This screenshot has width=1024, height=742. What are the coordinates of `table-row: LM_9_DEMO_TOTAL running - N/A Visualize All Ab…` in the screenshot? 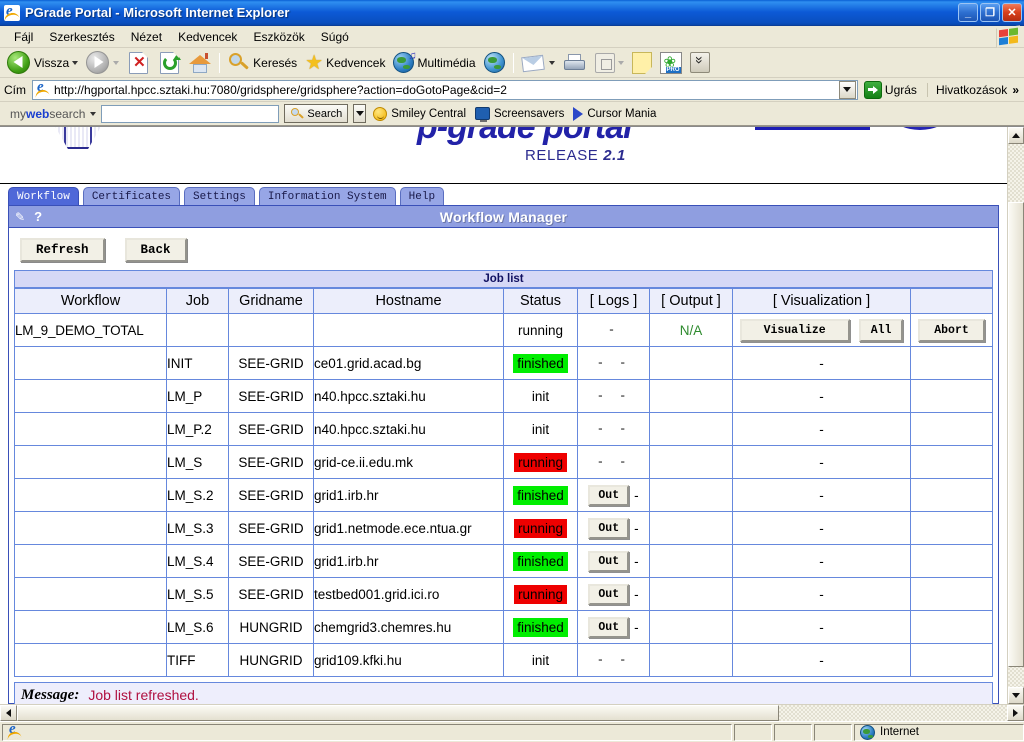 It's located at (503, 330).